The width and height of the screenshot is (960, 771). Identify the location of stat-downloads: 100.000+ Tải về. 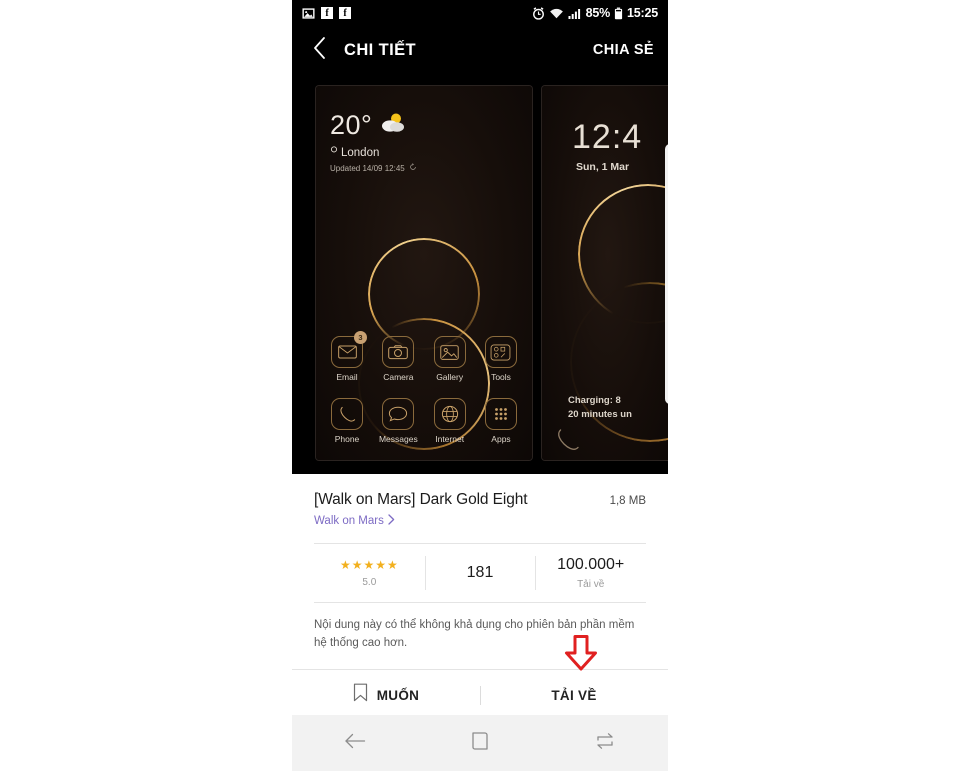
(590, 573).